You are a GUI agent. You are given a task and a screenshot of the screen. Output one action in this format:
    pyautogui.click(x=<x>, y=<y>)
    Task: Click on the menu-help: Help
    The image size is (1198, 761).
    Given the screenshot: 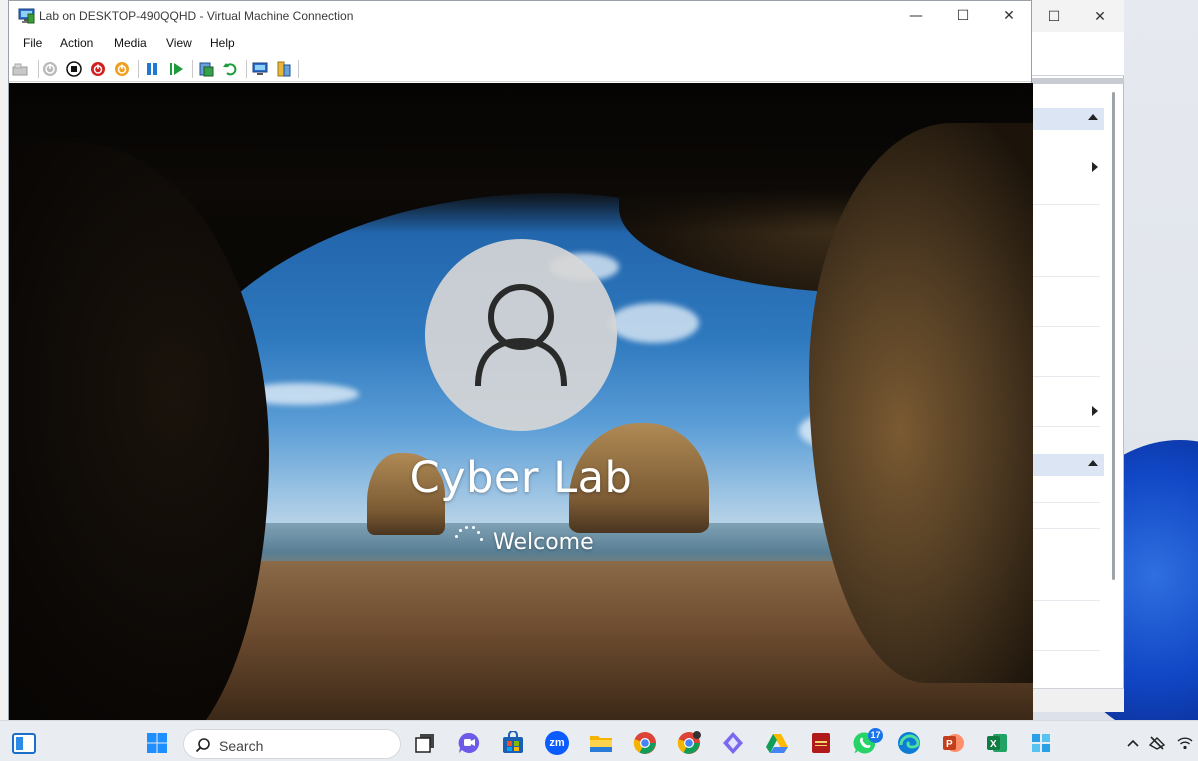 What is the action you would take?
    pyautogui.click(x=222, y=43)
    